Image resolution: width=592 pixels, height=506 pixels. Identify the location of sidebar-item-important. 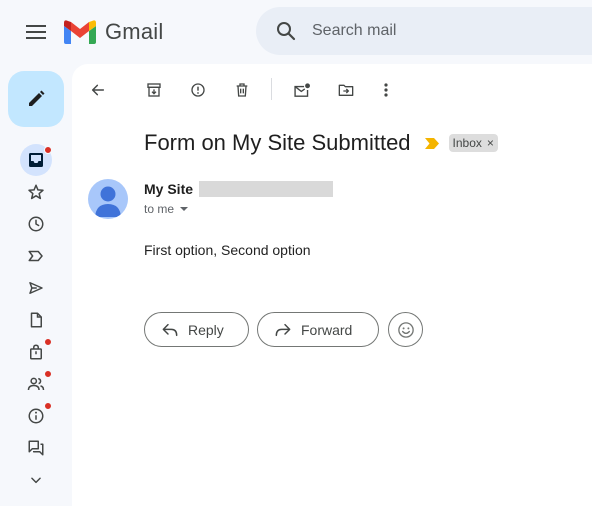
(36, 256).